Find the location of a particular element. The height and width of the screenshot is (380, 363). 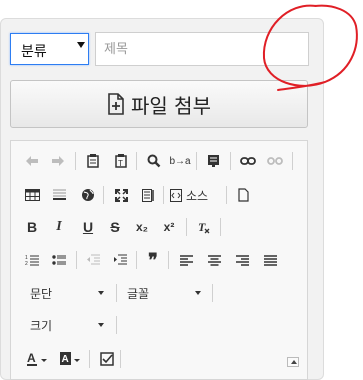

collapse-toolbar-button is located at coordinates (293, 362).